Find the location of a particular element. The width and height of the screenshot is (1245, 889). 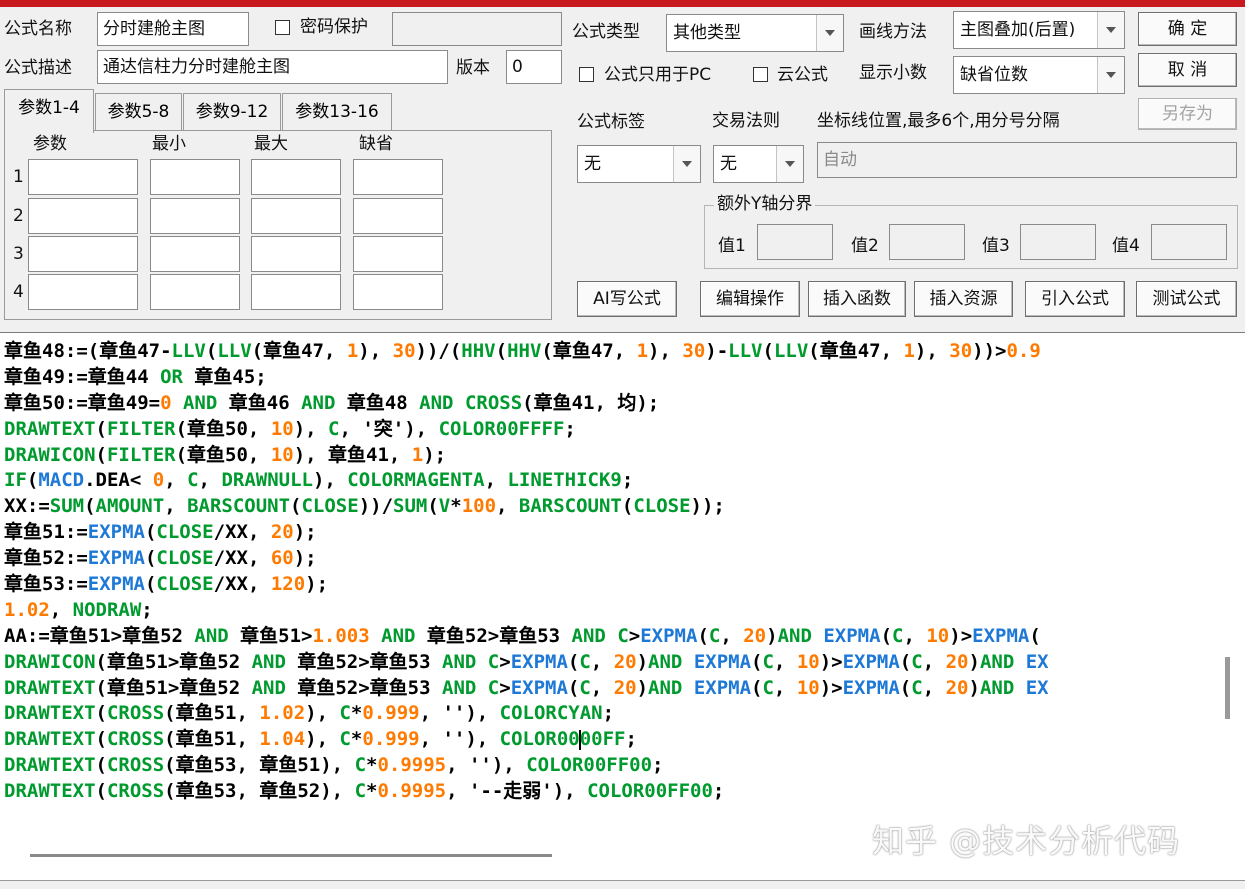

save-as-button: 另存为 is located at coordinates (1187, 114).